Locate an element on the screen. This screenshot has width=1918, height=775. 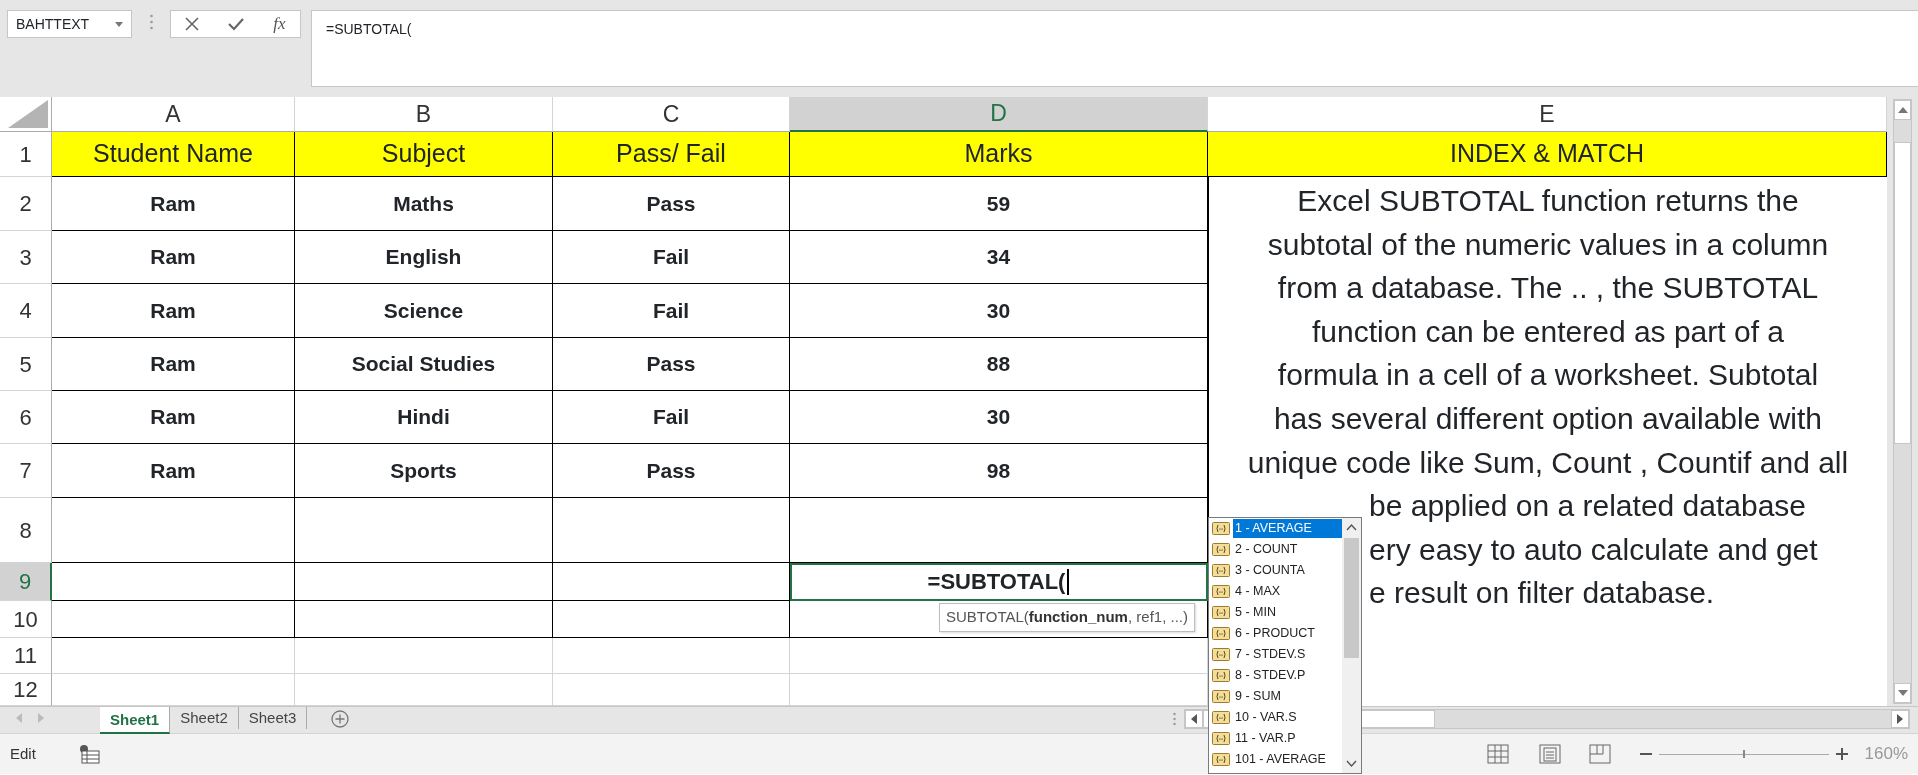
table-cell: 34 is located at coordinates (999, 257).